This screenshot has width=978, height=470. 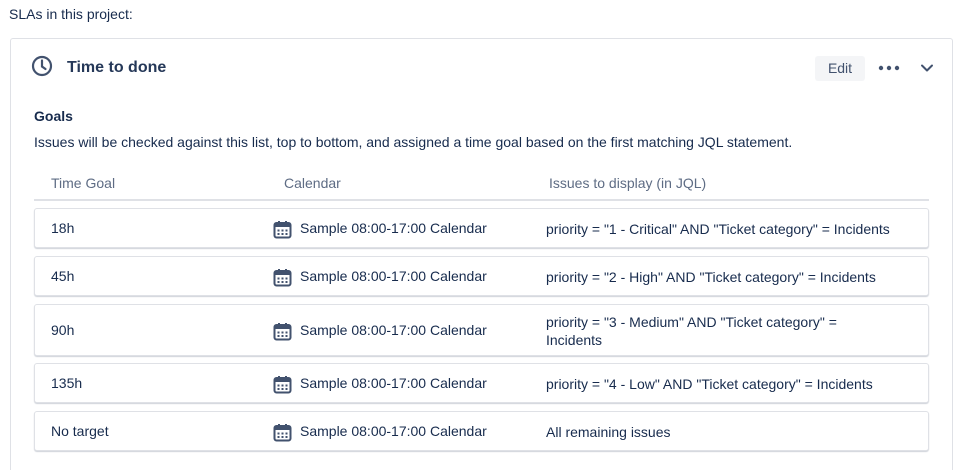 I want to click on goals-heading: Goals, so click(x=53, y=116).